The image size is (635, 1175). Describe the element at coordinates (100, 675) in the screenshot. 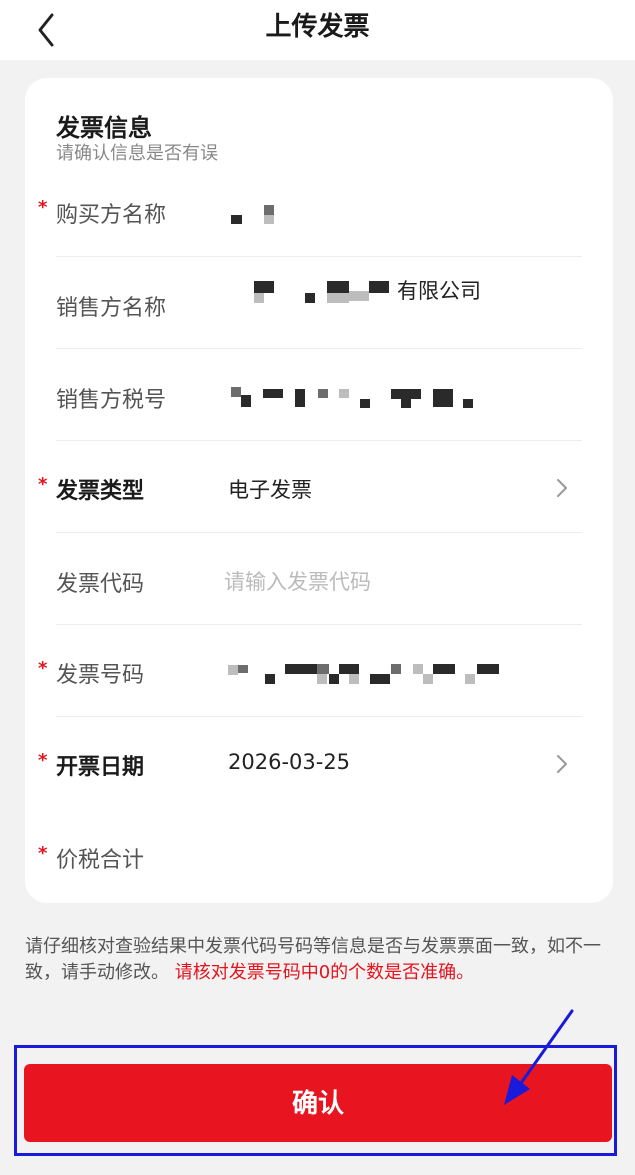

I see `field-label: 发票号码` at that location.